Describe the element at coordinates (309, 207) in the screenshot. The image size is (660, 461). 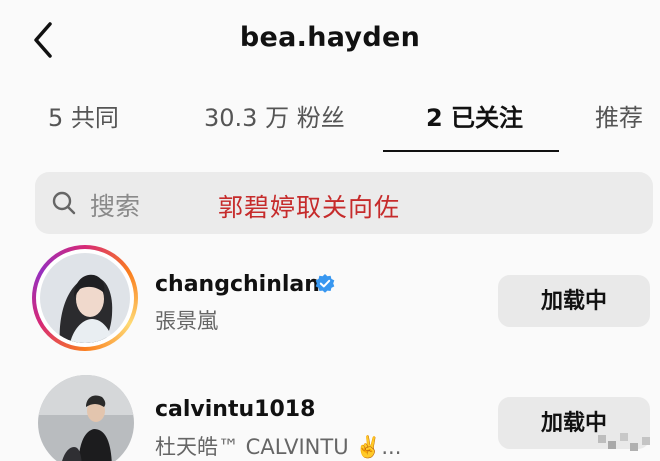
I see `overlay-caption: 郭碧婷取关向佐` at that location.